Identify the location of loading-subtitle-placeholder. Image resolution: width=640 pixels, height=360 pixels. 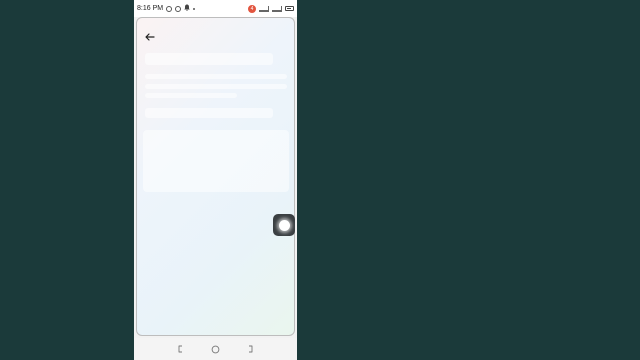
(209, 113).